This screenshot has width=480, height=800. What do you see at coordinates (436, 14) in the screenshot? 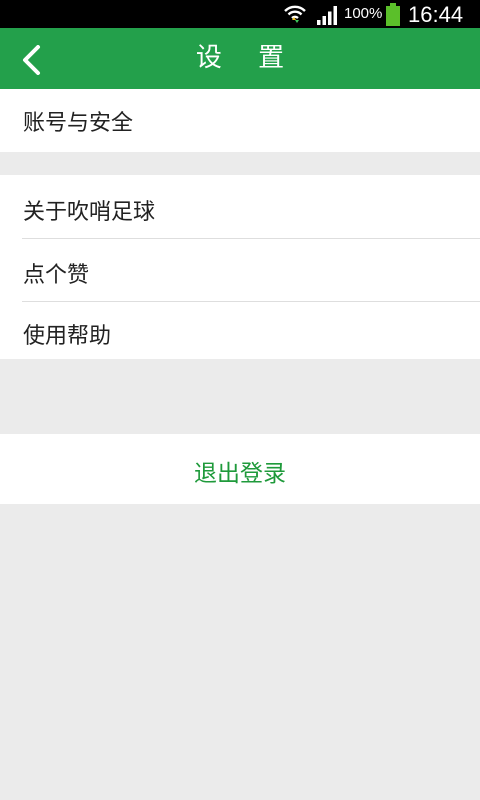
I see `status-clock: 16:44` at bounding box center [436, 14].